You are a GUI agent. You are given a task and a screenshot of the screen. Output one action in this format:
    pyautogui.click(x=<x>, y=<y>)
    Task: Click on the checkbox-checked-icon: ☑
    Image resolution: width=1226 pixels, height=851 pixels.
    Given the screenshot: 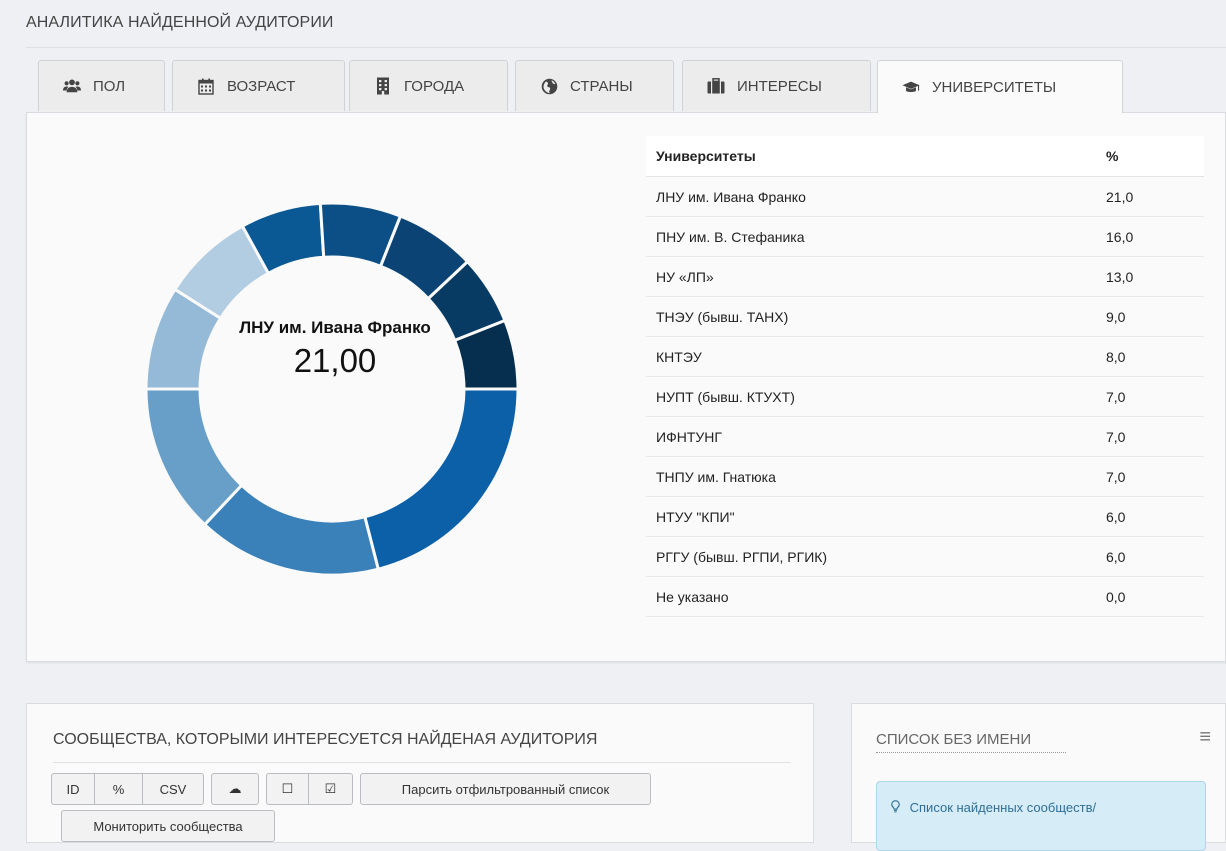 What is the action you would take?
    pyautogui.click(x=330, y=788)
    